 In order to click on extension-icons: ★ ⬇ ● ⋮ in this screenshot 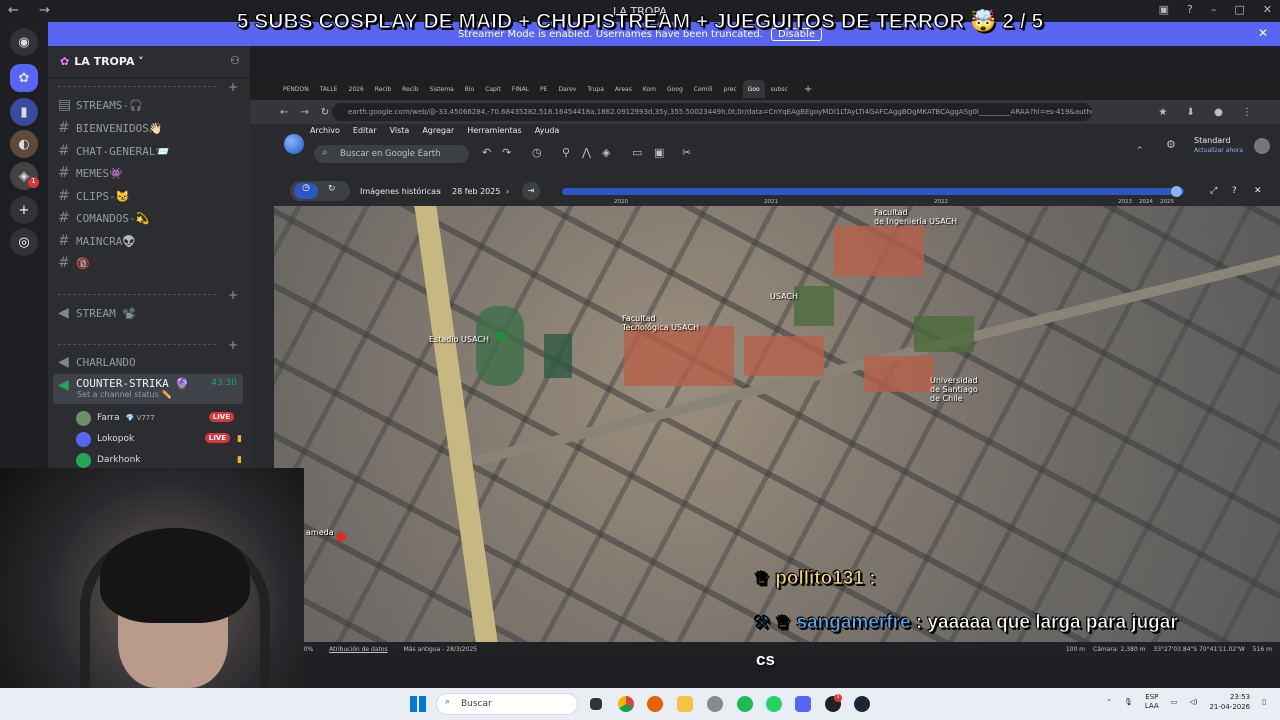, I will do `click(1209, 112)`.